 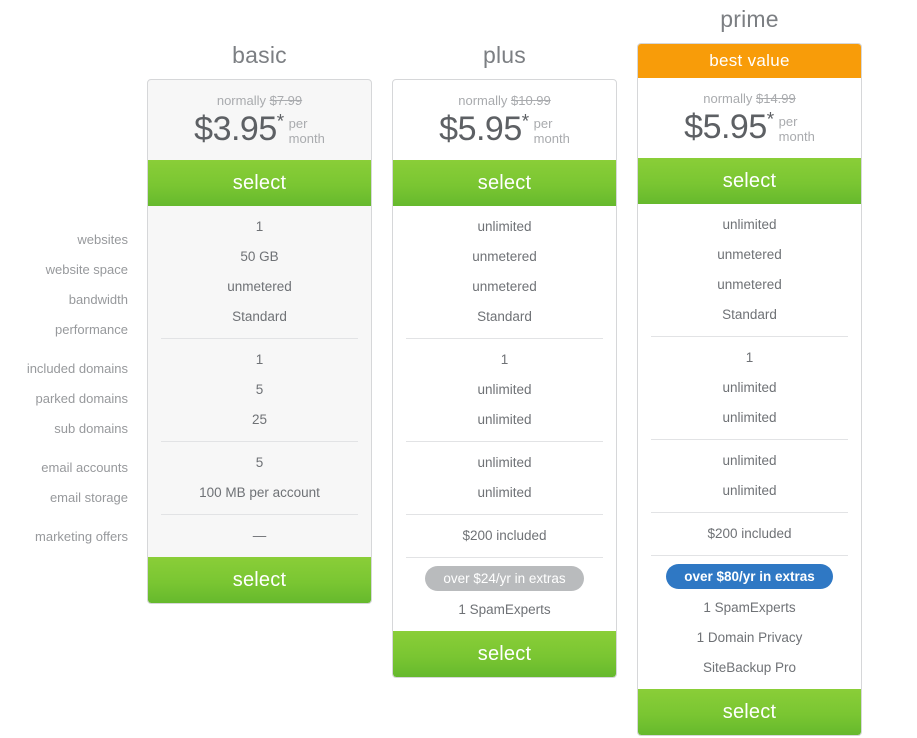 I want to click on select-button-basic-bottom: select, so click(x=259, y=580).